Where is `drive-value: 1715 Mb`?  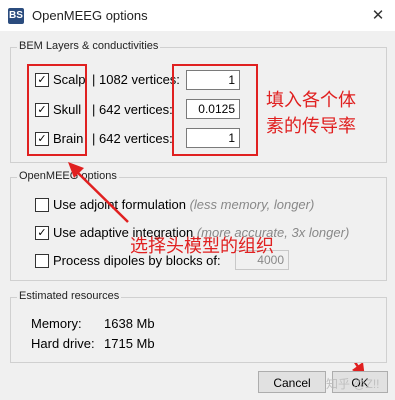
drive-value: 1715 Mb is located at coordinates (129, 343).